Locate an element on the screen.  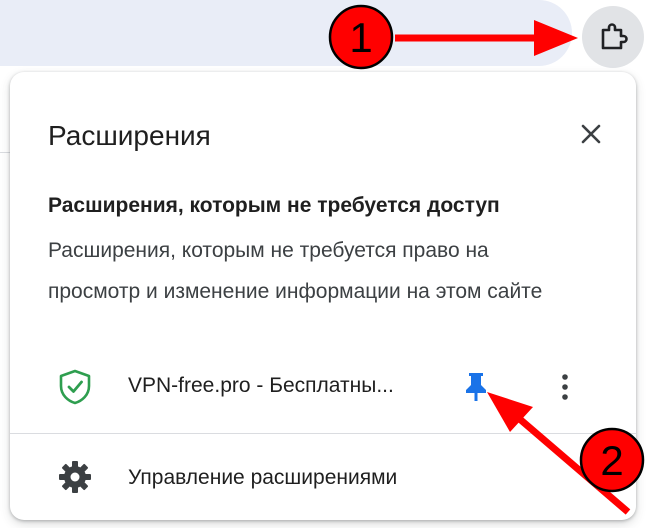
pin-icon is located at coordinates (476, 387).